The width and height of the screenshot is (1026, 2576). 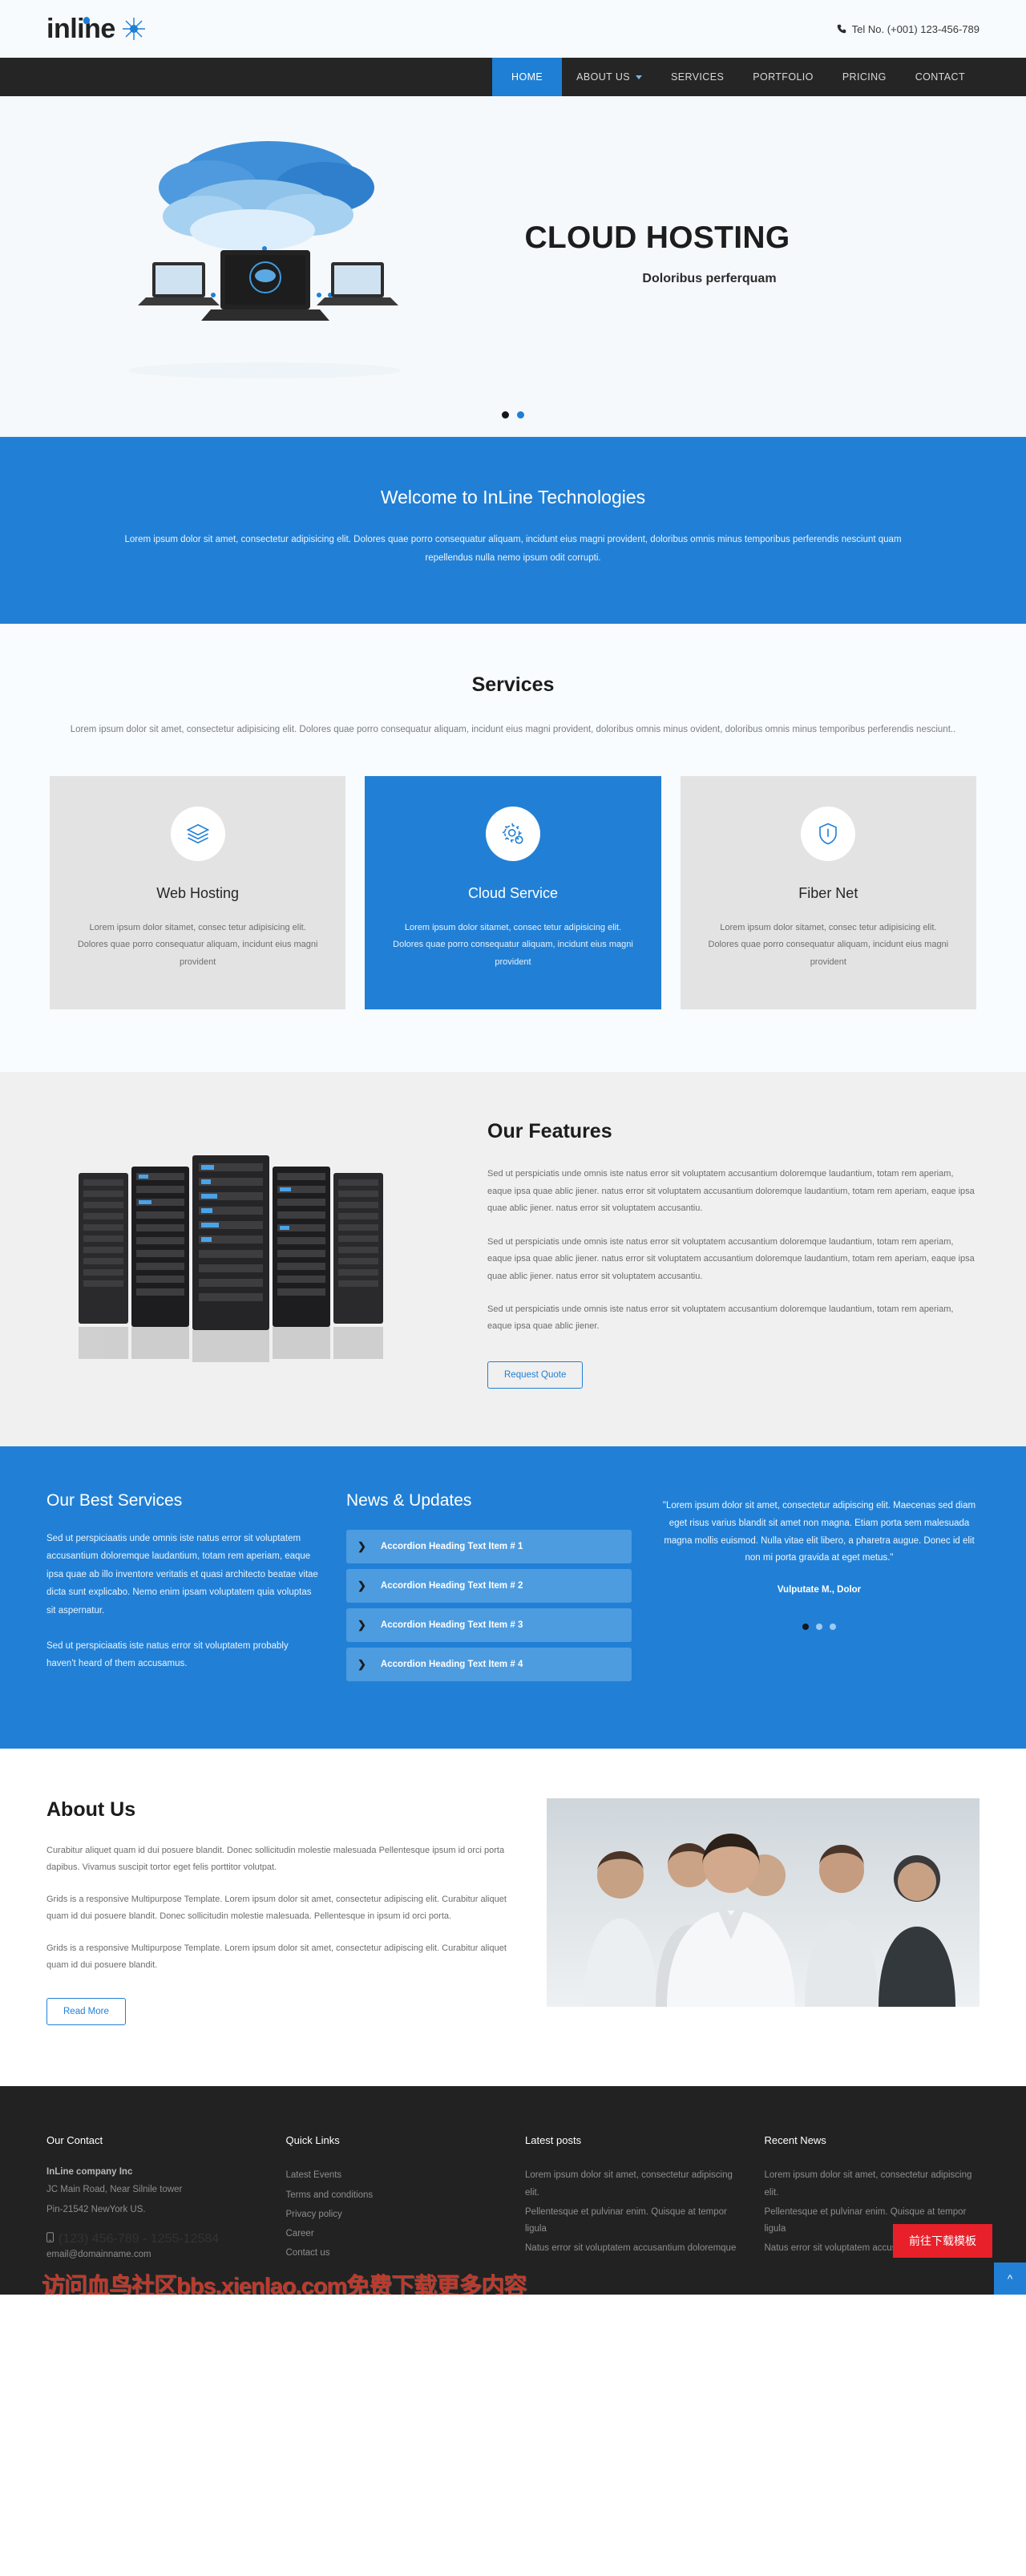 What do you see at coordinates (915, 28) in the screenshot?
I see `phone-number: Tel No. (+001) 123-456-789` at bounding box center [915, 28].